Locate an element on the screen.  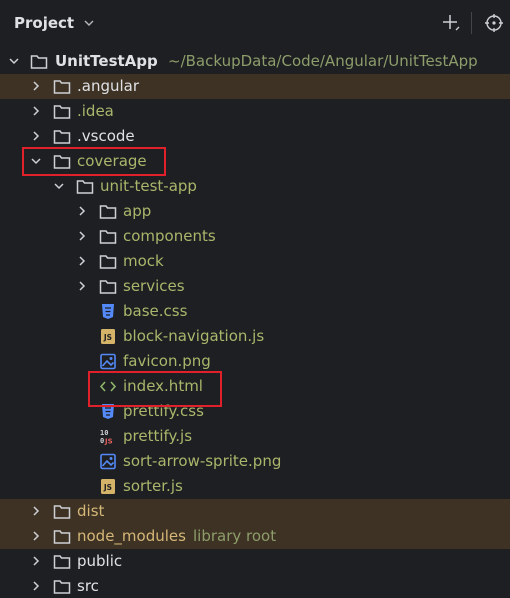
tree-row-block-navigation-js: JS block-navigation.js is located at coordinates (255, 336).